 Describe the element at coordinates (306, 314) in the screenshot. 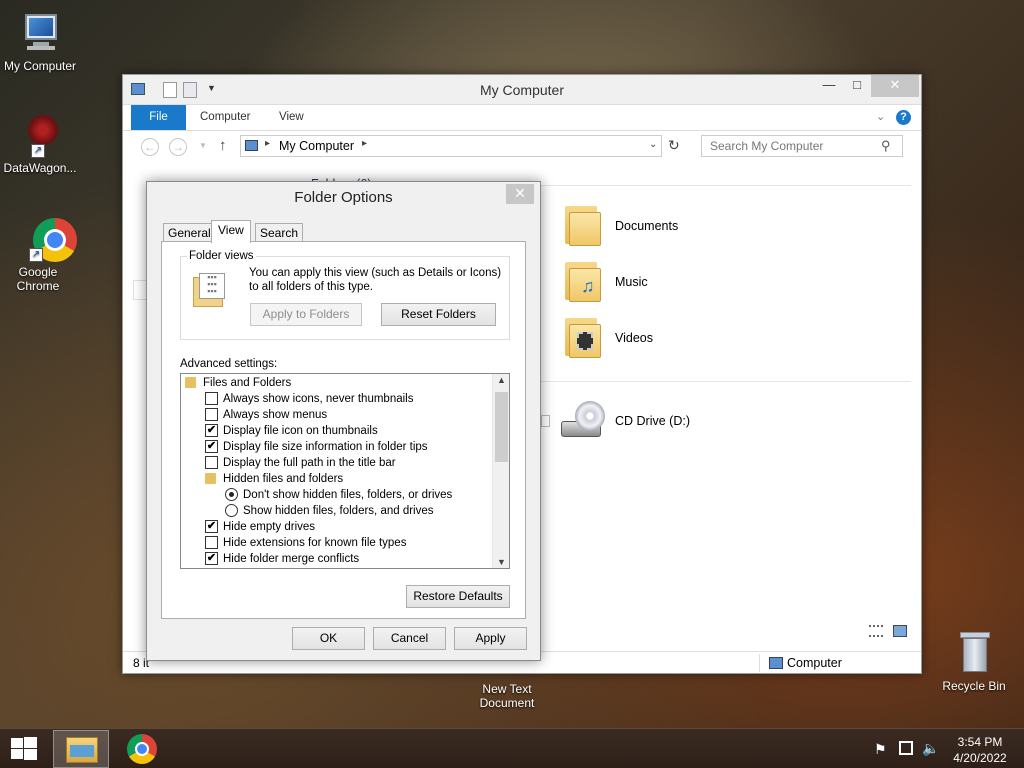

I see `apply-to-folders-button: Apply to Folders` at that location.